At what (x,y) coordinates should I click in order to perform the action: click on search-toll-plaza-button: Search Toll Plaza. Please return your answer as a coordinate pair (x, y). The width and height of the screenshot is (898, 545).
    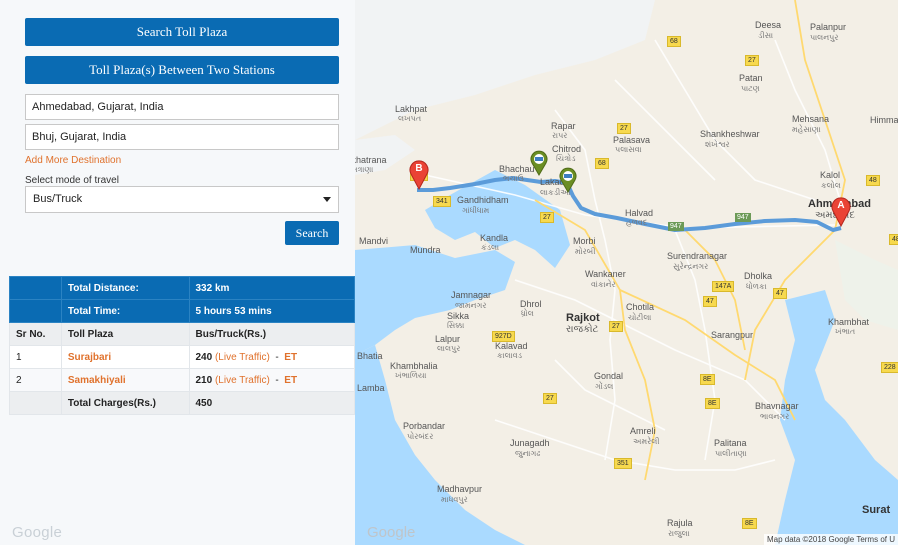
    Looking at the image, I should click on (182, 32).